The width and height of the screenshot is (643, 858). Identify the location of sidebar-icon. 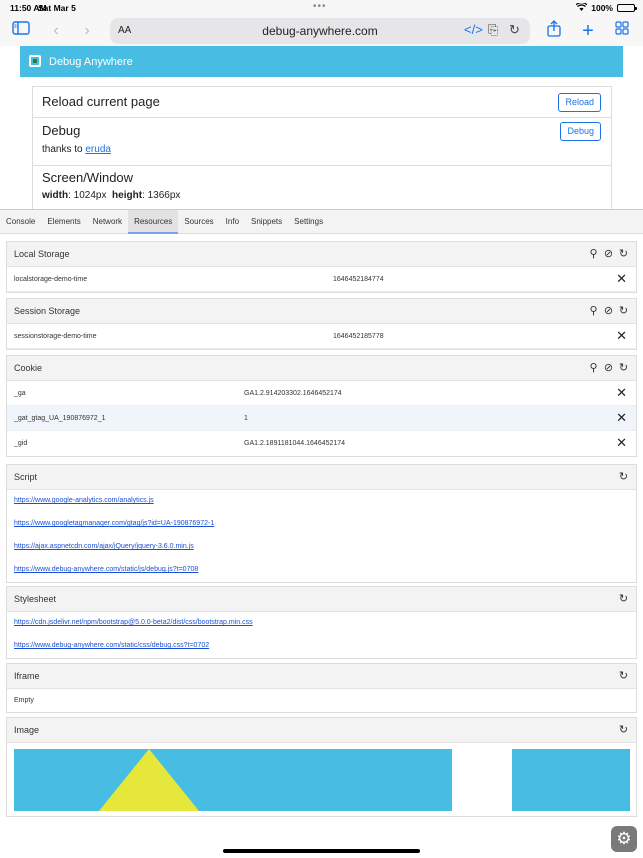
(21, 31).